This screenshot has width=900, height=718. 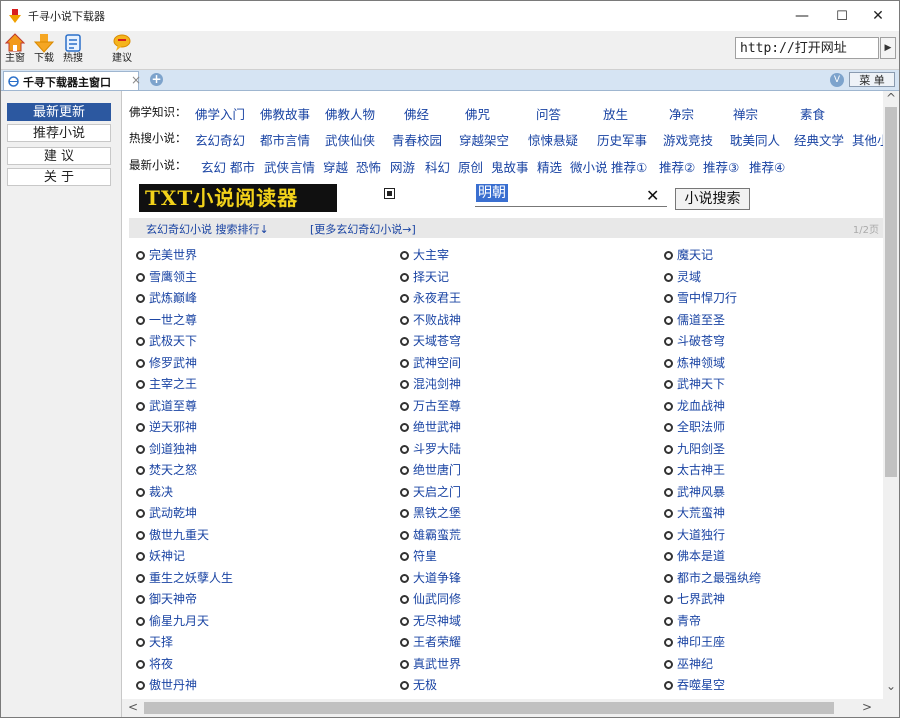 What do you see at coordinates (745, 113) in the screenshot?
I see `nav-link: 禅宗` at bounding box center [745, 113].